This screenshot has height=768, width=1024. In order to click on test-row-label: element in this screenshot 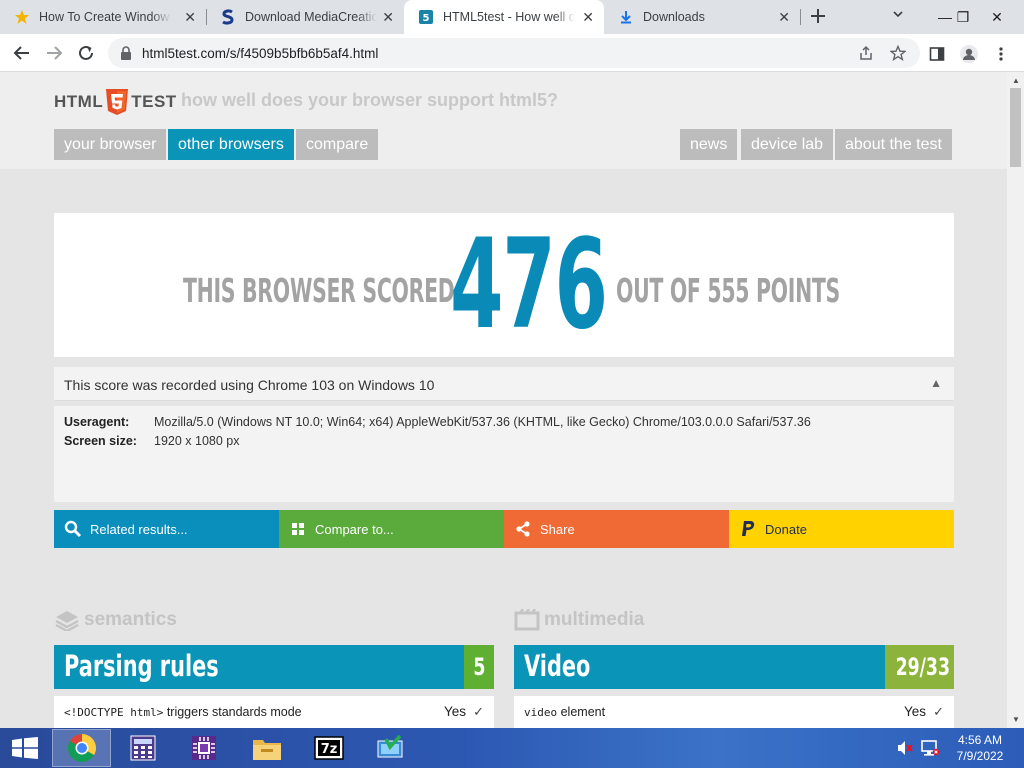, I will do `click(581, 712)`.